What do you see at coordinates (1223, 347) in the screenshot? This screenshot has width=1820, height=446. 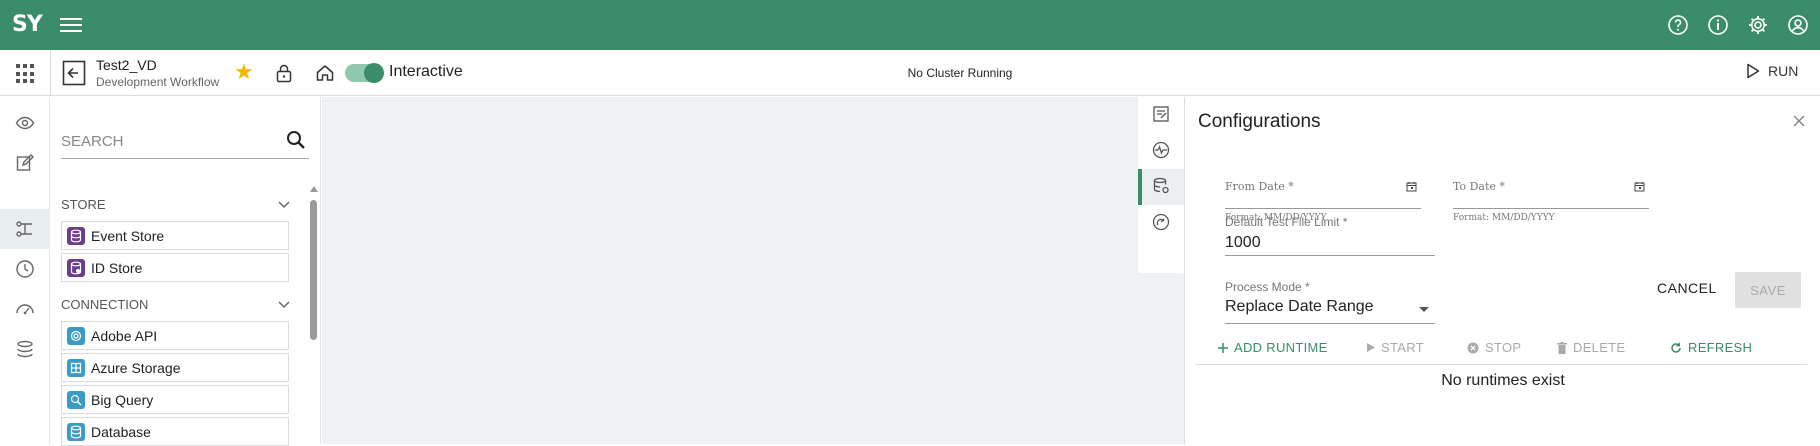 I see `plus-icon` at bounding box center [1223, 347].